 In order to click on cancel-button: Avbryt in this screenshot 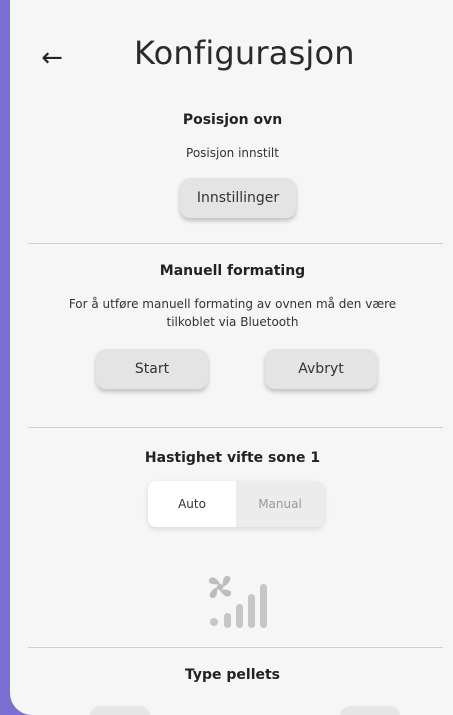, I will do `click(321, 369)`.